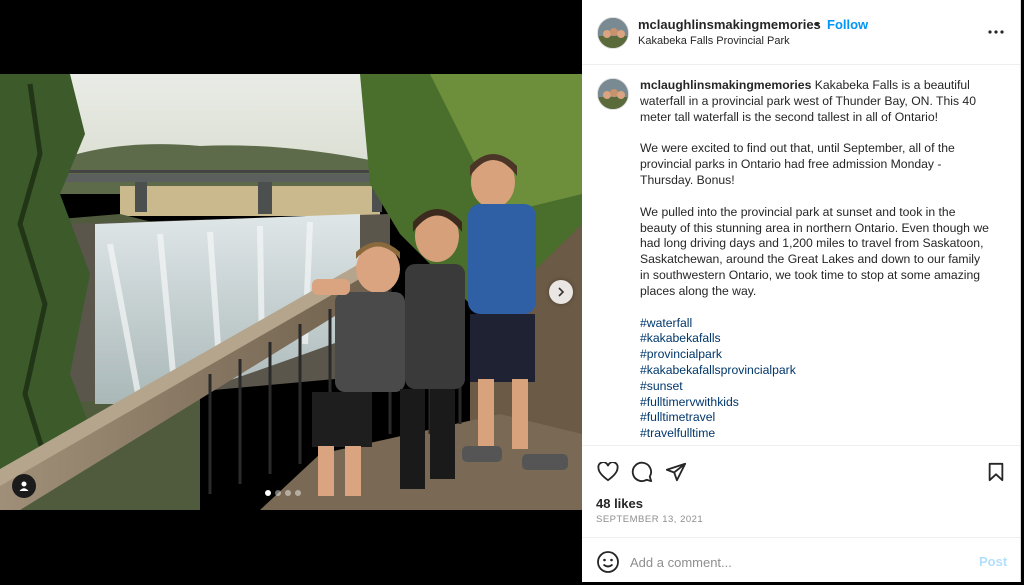  What do you see at coordinates (816, 387) in the screenshot?
I see `hashtag-link: #sunset` at bounding box center [816, 387].